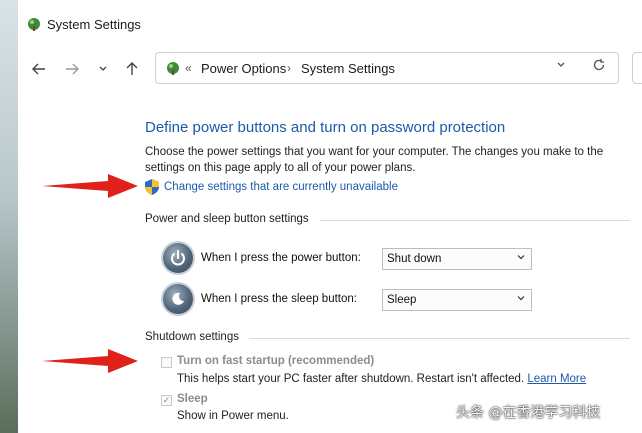  What do you see at coordinates (9, 216) in the screenshot?
I see `desktop-background` at bounding box center [9, 216].